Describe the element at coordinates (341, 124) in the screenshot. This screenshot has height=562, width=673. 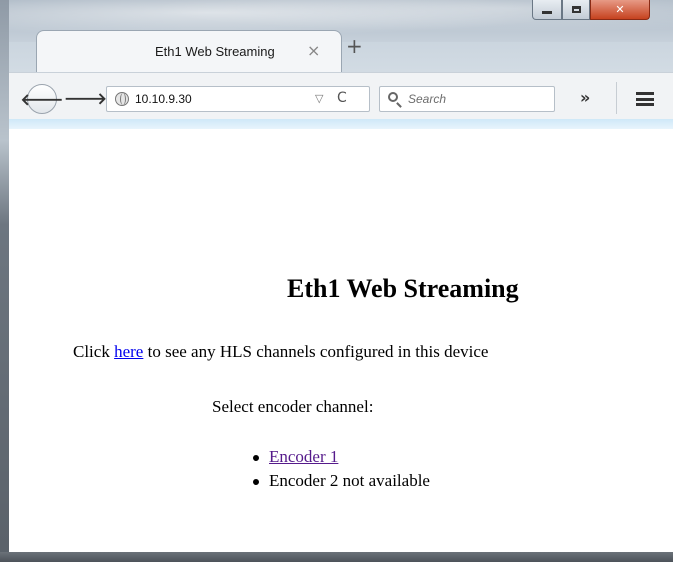
I see `toolbar-accent-strip` at that location.